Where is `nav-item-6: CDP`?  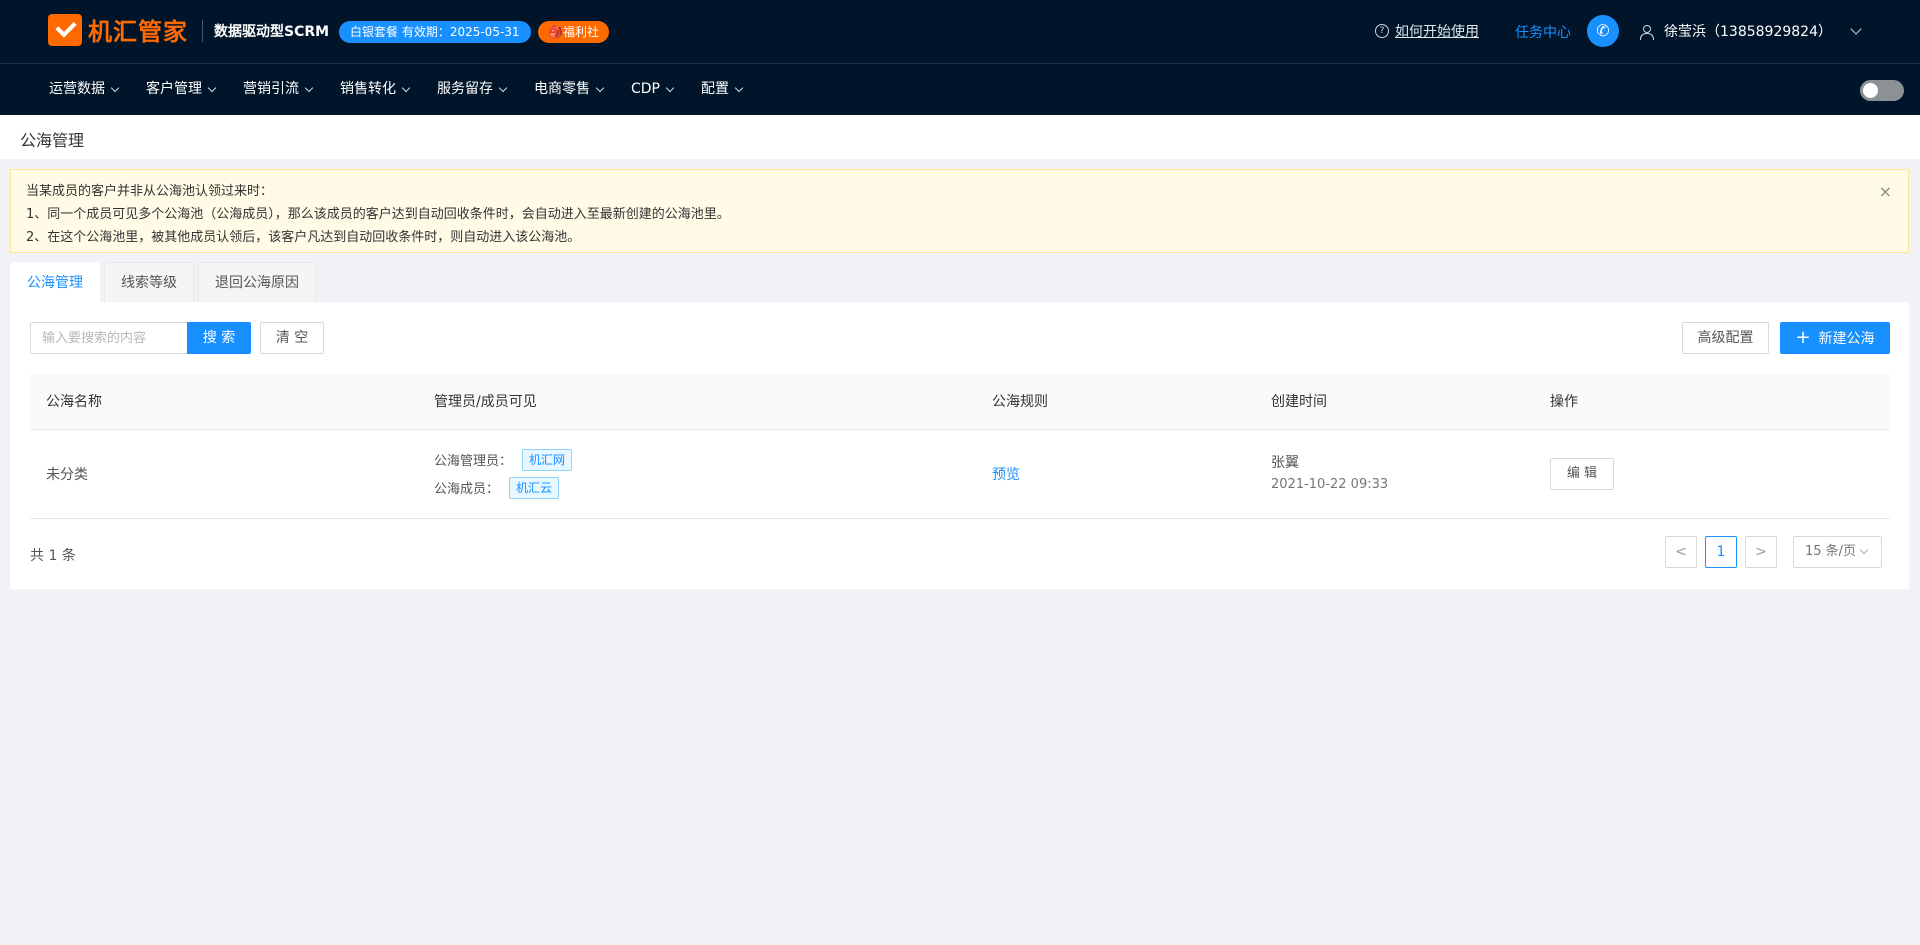 nav-item-6: CDP is located at coordinates (653, 89).